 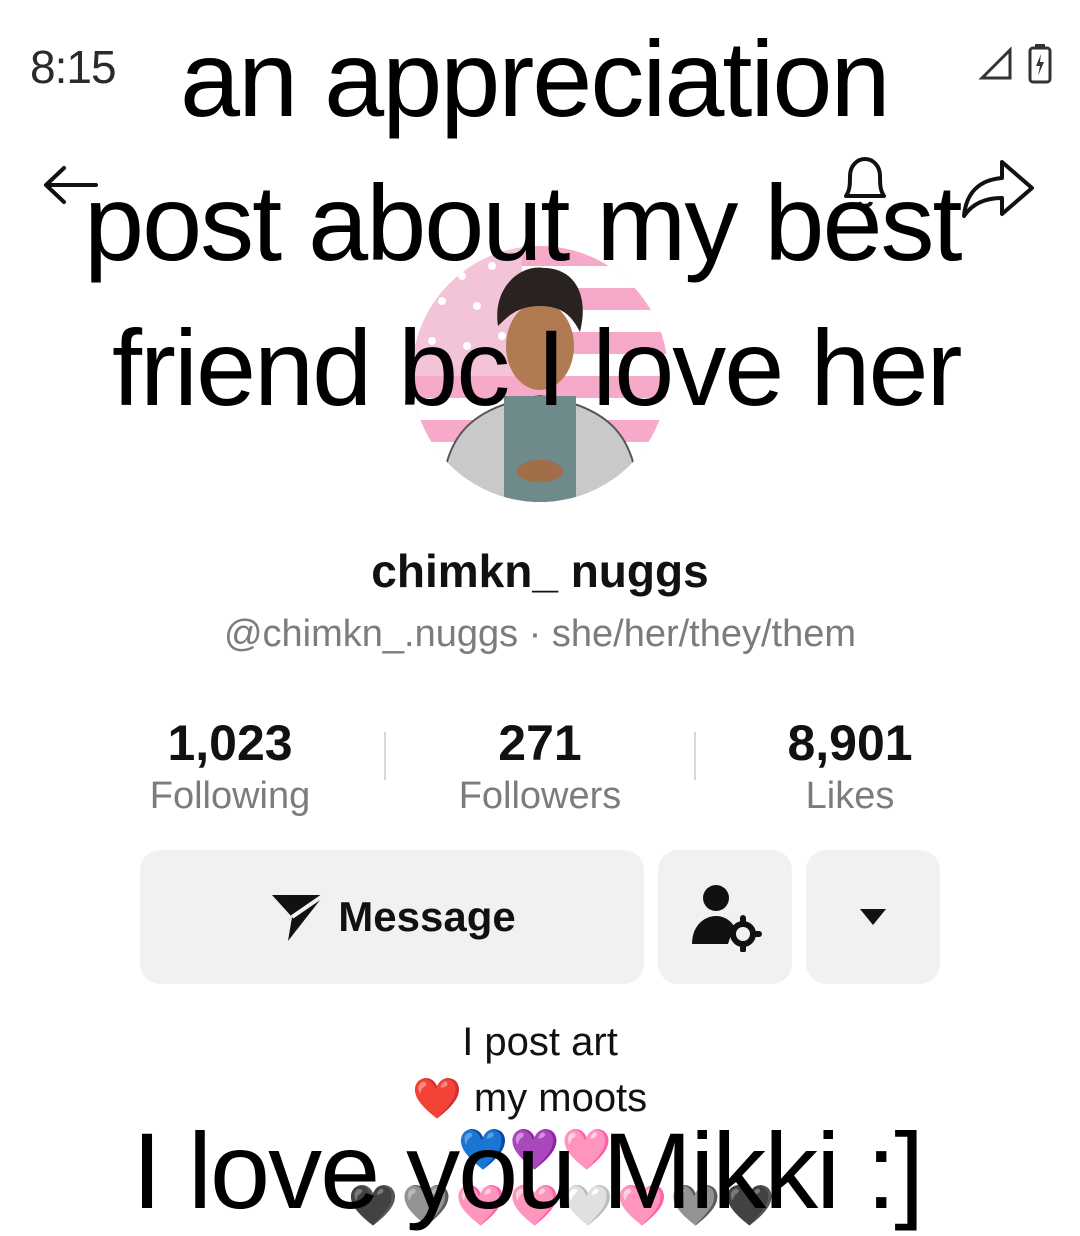 I want to click on following-count: 1,023, so click(x=230, y=743).